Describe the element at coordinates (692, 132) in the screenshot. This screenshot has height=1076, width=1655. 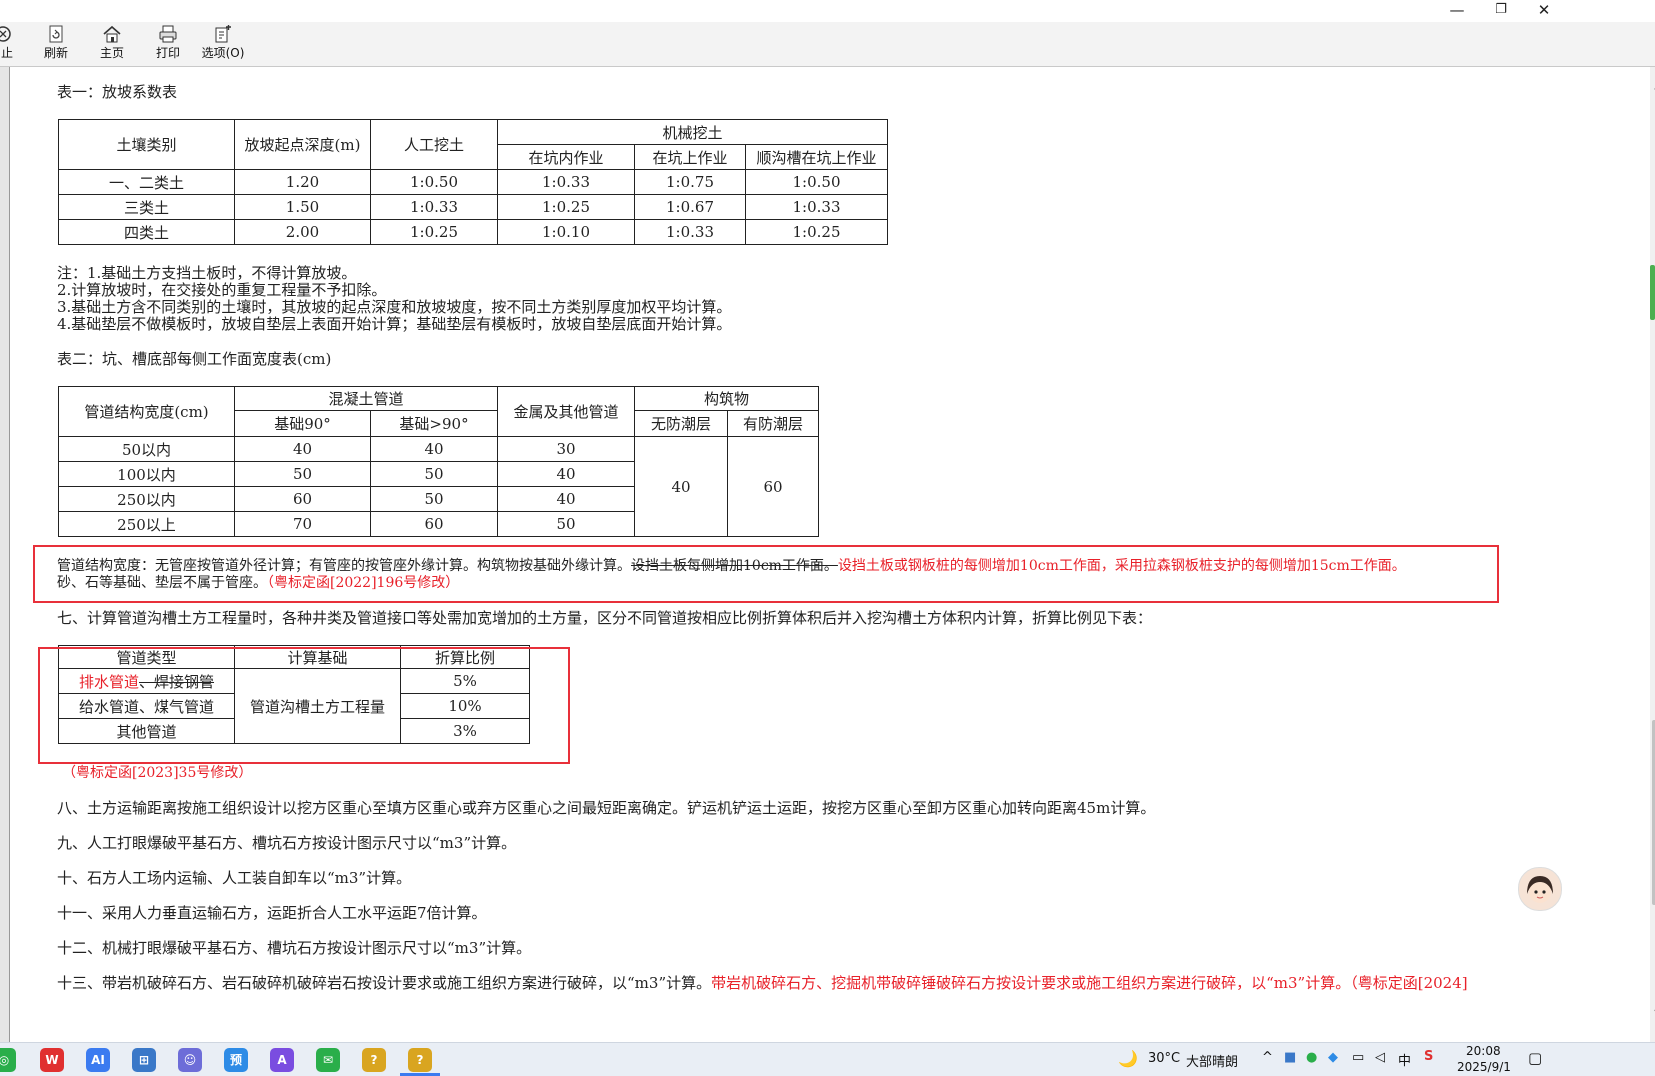
I see `header-machine: 机械挖土` at that location.